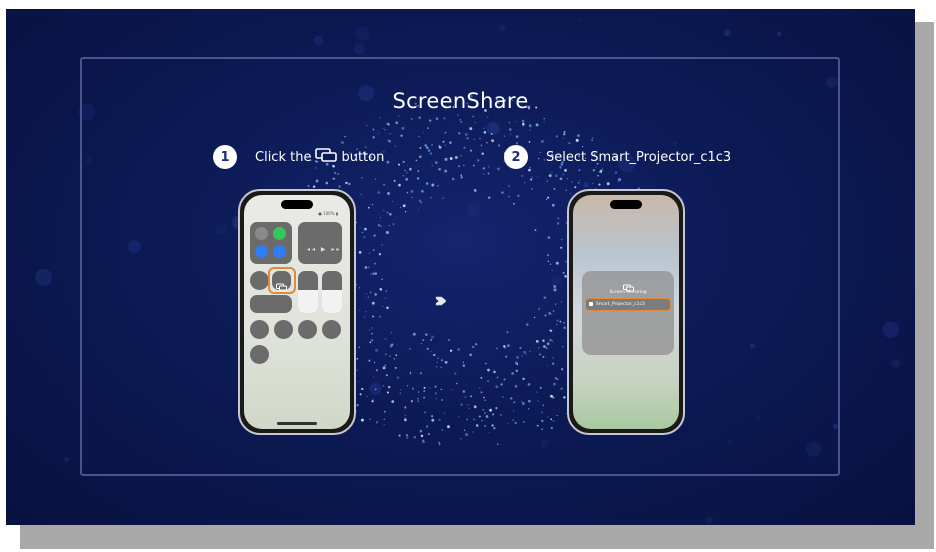 This screenshot has height=552, width=936. Describe the element at coordinates (363, 157) in the screenshot. I see `step-1-text-after: button` at that location.